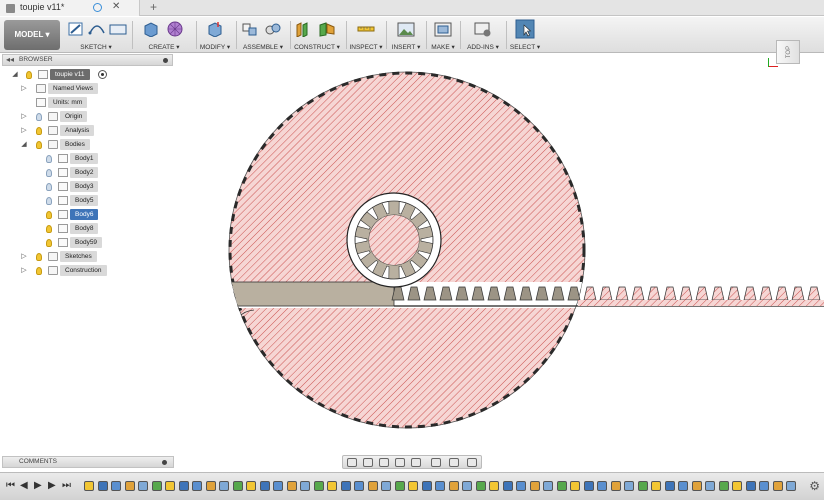  What do you see at coordinates (443, 35) in the screenshot?
I see `make-group: MAKE ▾` at bounding box center [443, 35].